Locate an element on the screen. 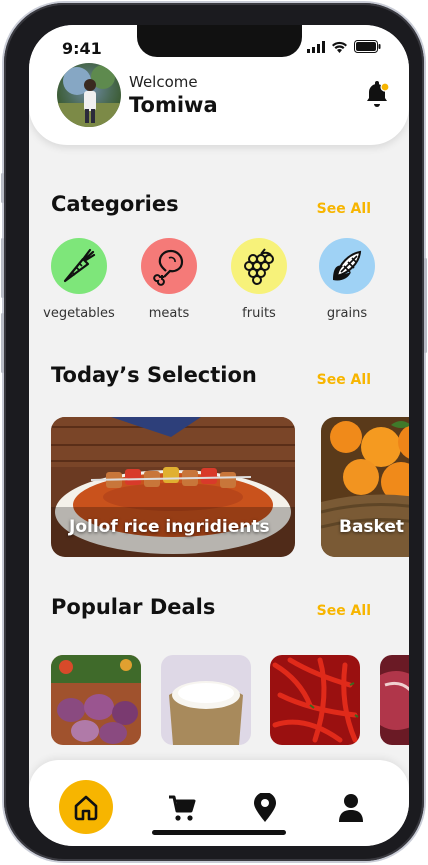 The image size is (428, 865). category-vegetables: vegetables is located at coordinates (79, 279).